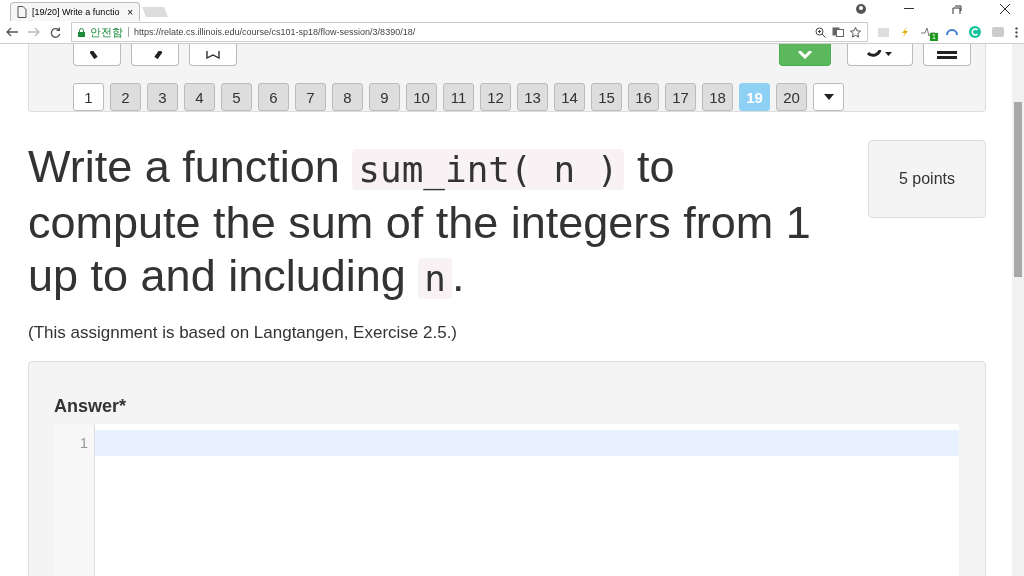 This screenshot has width=1024, height=576. Describe the element at coordinates (838, 32) in the screenshot. I see `translate-icon` at that location.